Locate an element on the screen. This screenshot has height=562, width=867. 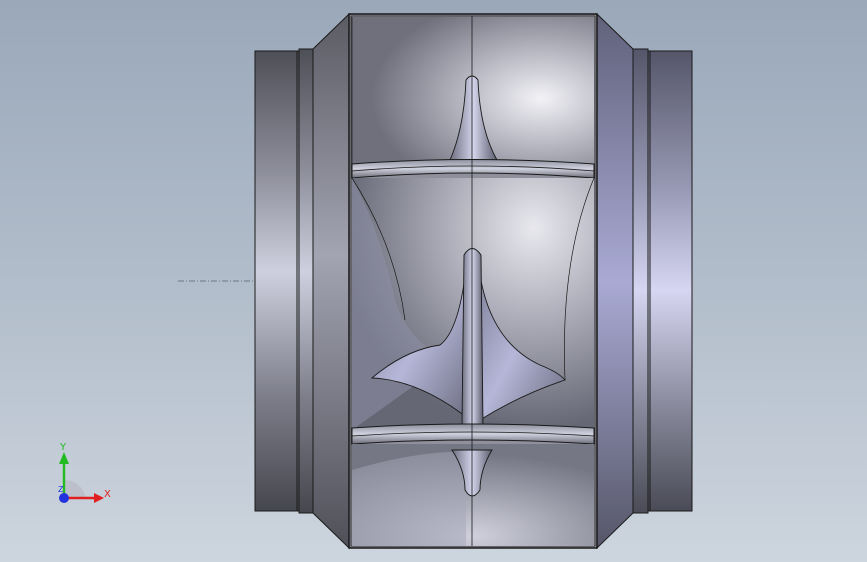
left-flange is located at coordinates (284, 281).